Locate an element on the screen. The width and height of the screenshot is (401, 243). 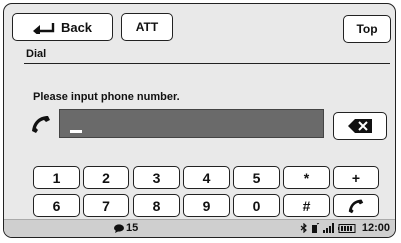
top-label: Top is located at coordinates (367, 29).